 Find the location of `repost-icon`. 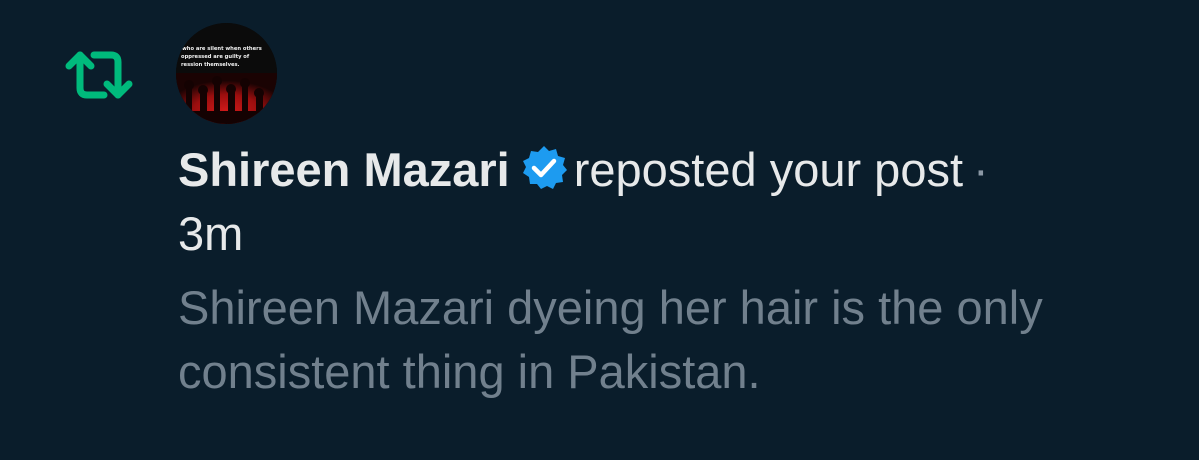

repost-icon is located at coordinates (99, 75).